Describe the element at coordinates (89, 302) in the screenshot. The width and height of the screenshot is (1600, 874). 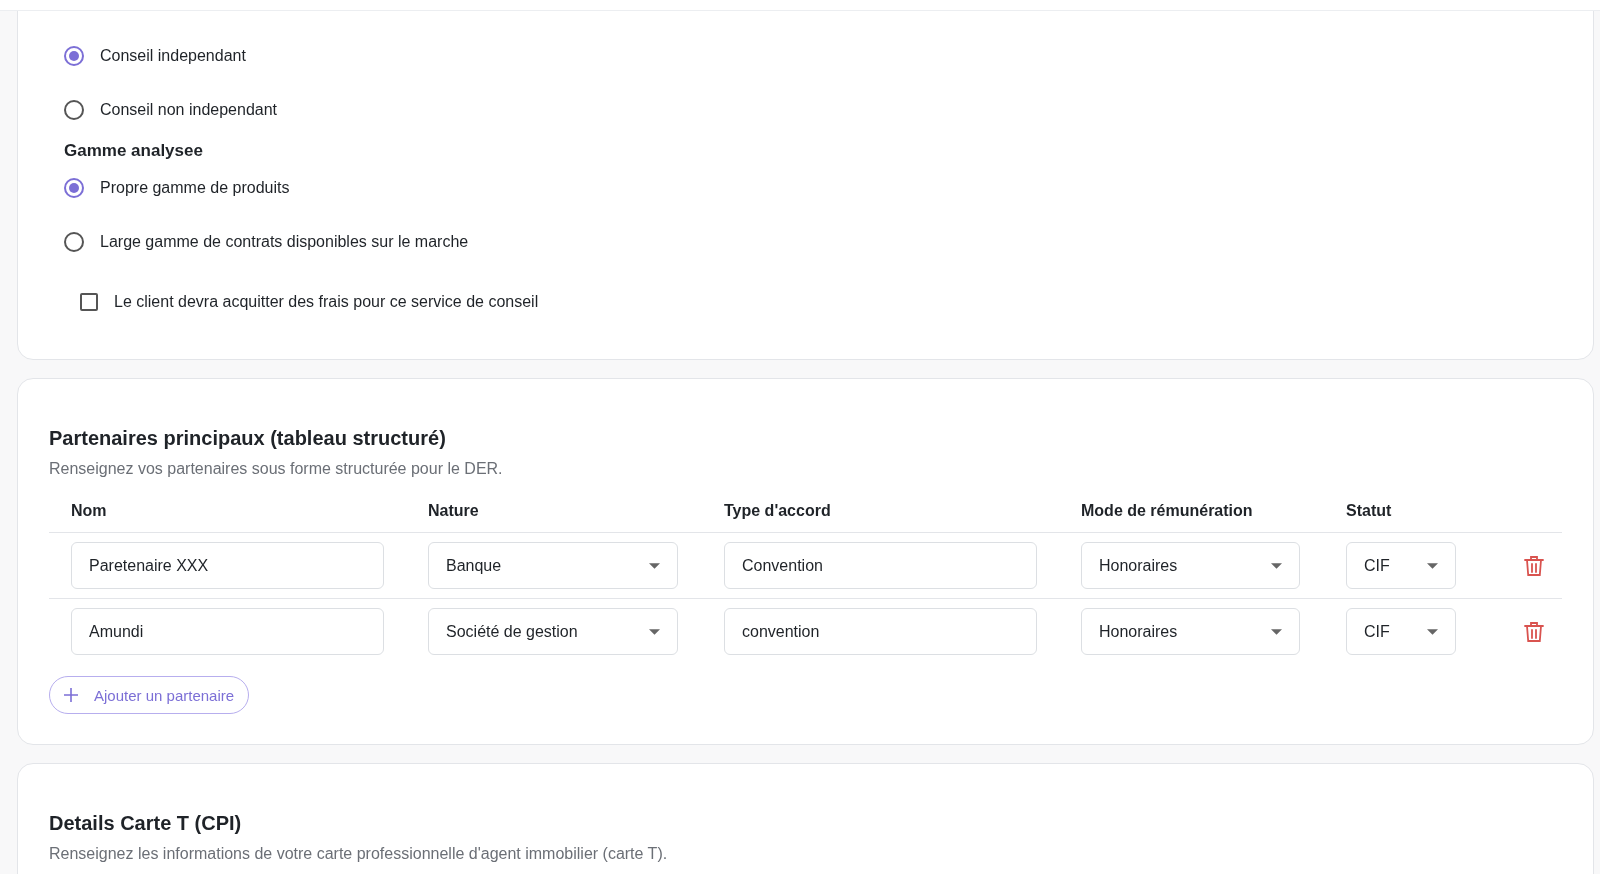
I see `checkbox` at that location.